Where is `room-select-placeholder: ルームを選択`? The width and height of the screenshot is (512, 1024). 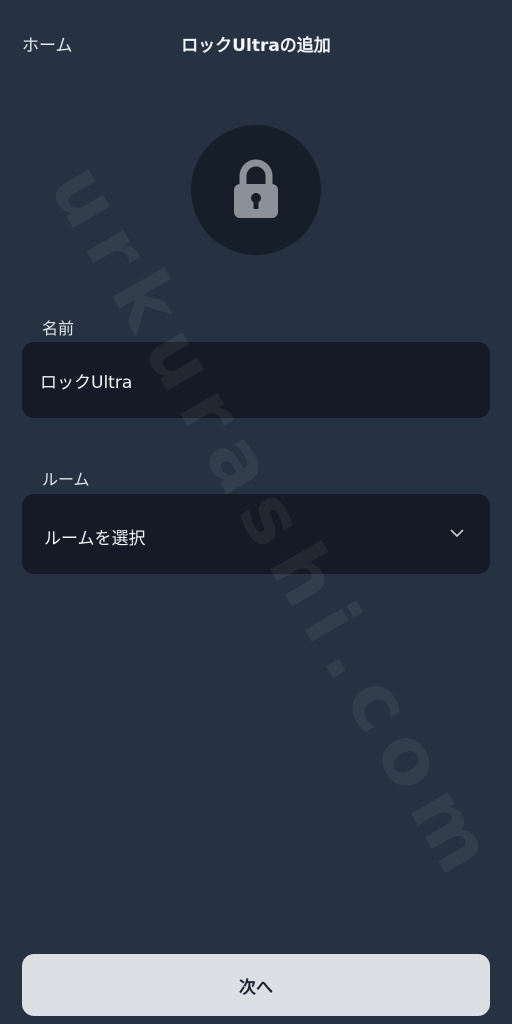
room-select-placeholder: ルームを選択 is located at coordinates (95, 539).